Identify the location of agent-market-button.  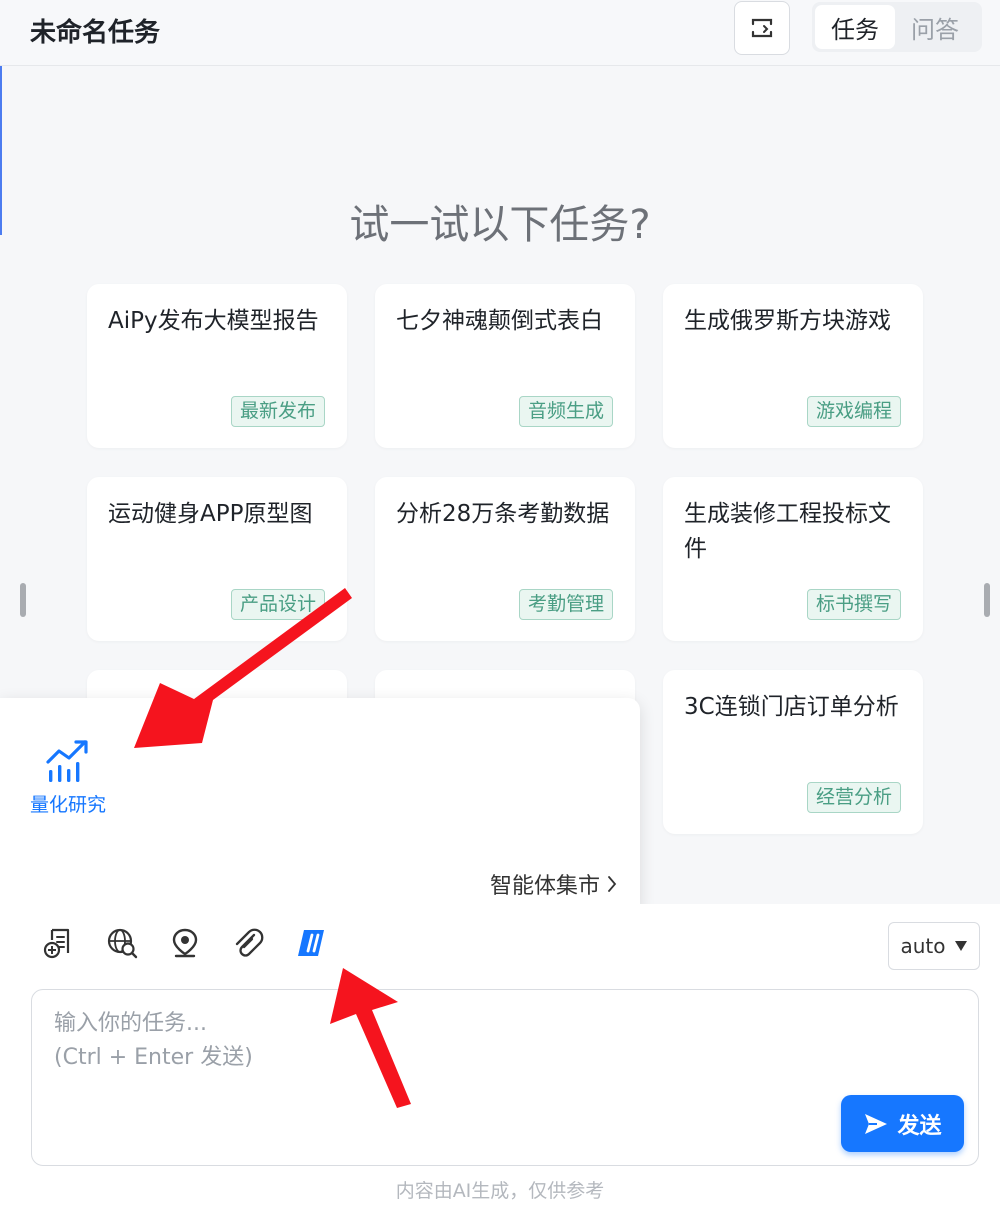
(311, 943).